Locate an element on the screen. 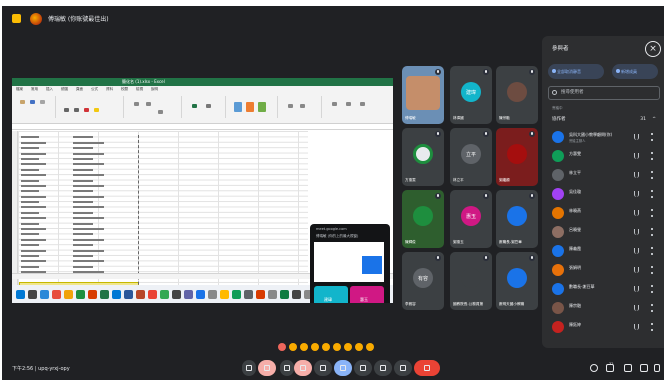 The image size is (664, 380). preview-tile: 建瑋 is located at coordinates (331, 294).